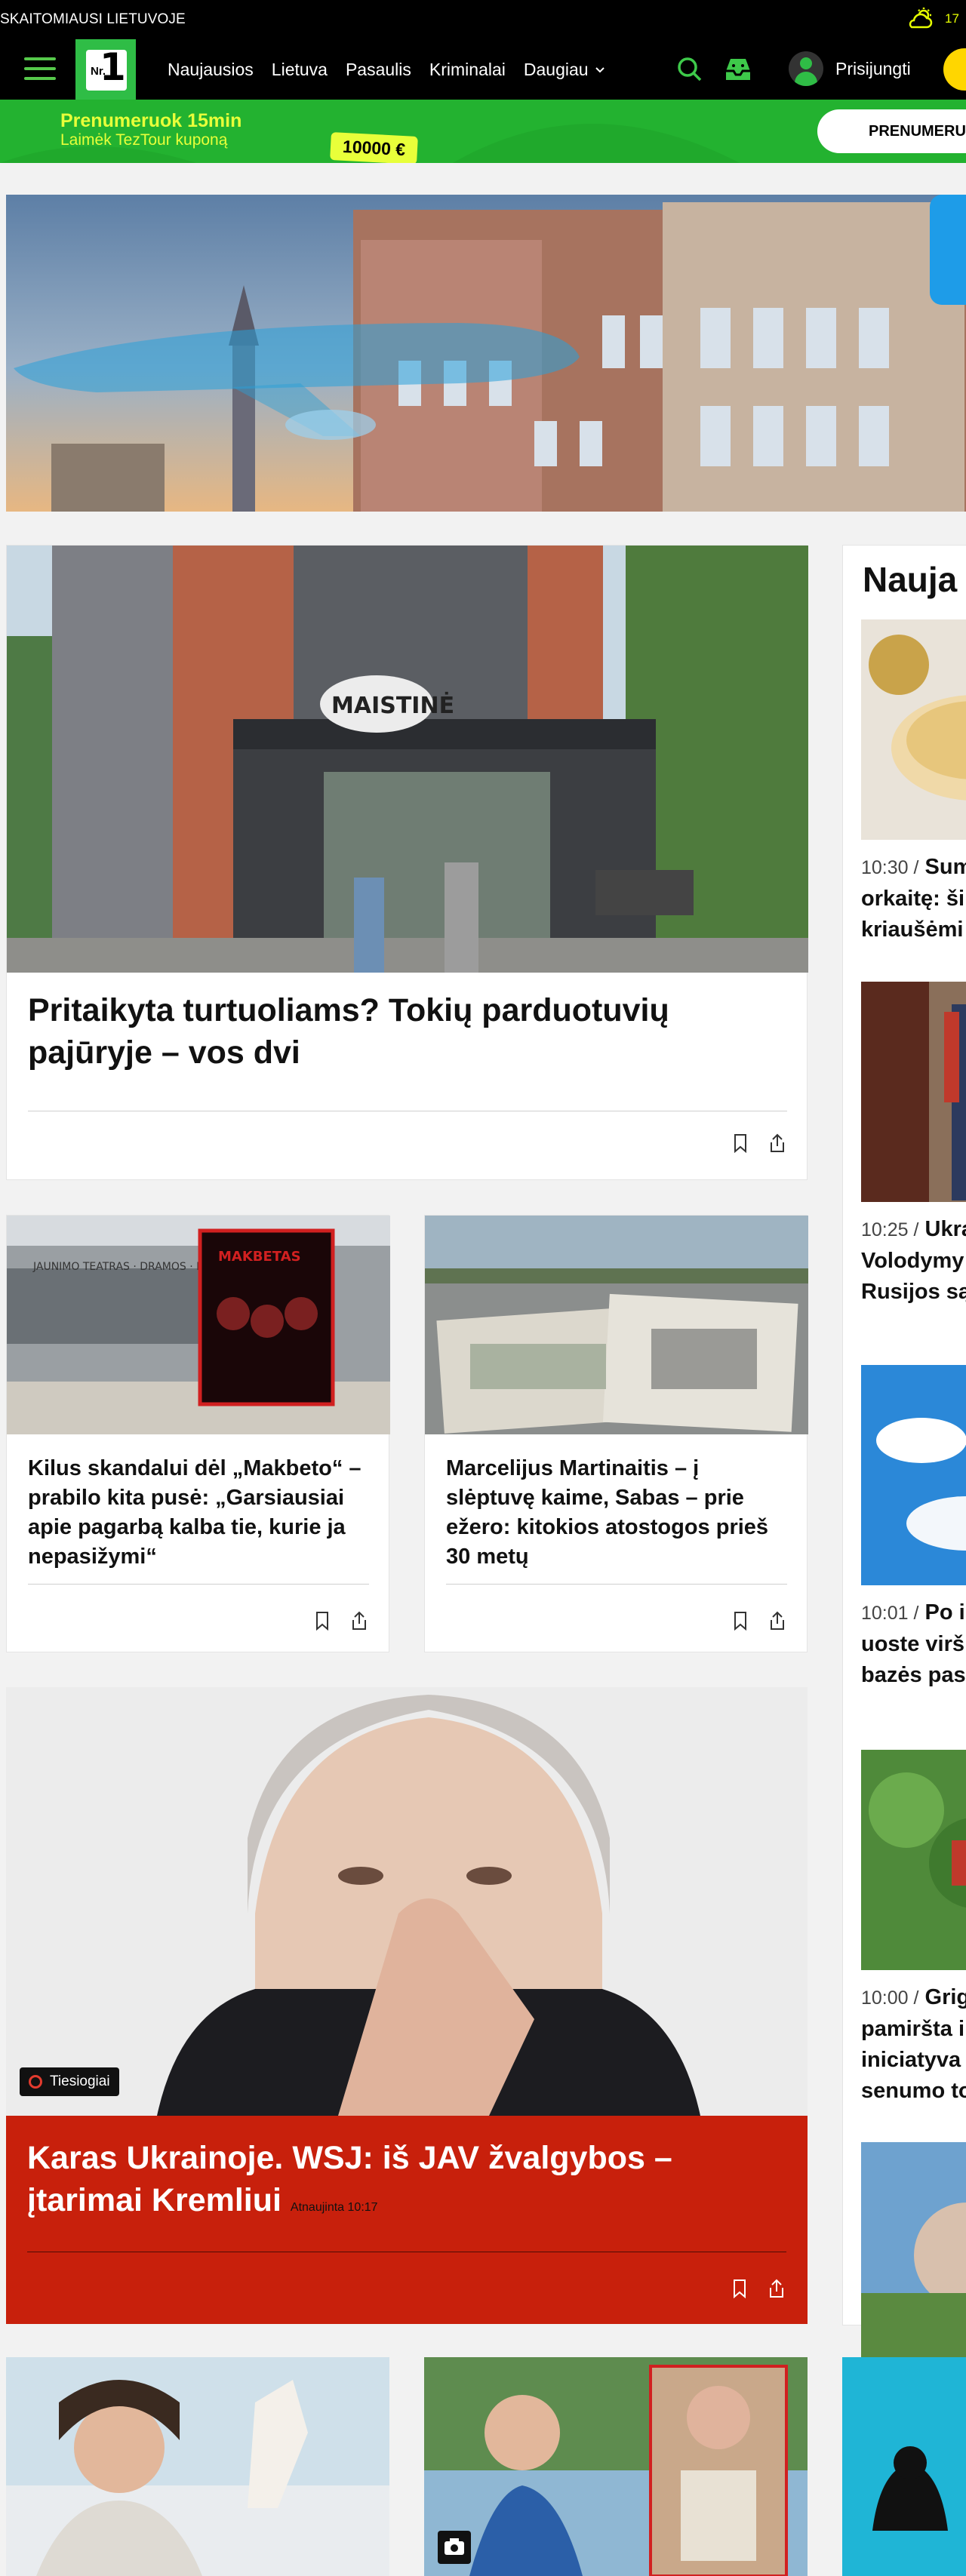  What do you see at coordinates (454, 2547) in the screenshot?
I see `camera-icon` at bounding box center [454, 2547].